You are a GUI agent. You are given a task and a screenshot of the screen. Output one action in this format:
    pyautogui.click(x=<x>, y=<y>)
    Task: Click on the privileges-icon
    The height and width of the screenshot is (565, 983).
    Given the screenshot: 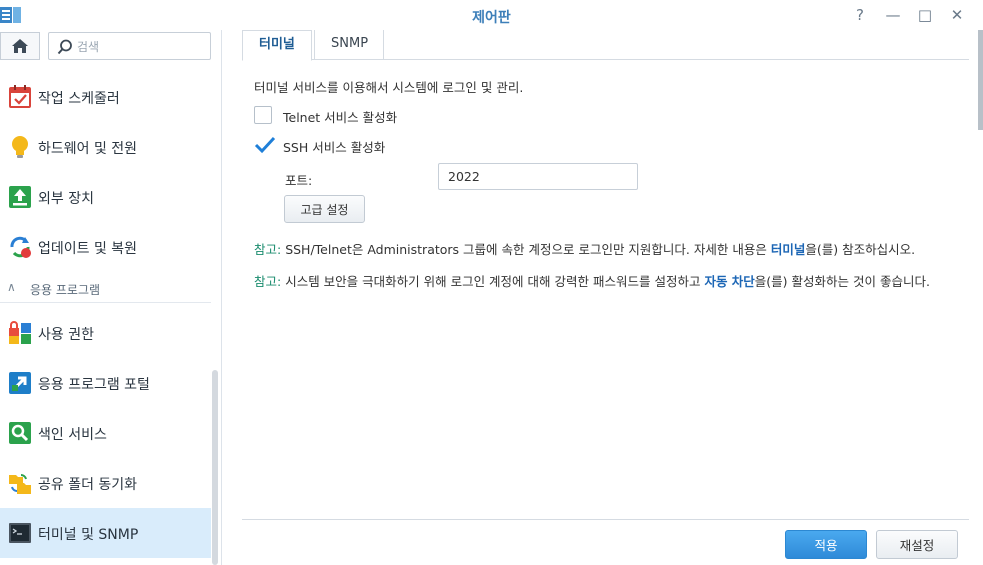 What is the action you would take?
    pyautogui.click(x=20, y=332)
    